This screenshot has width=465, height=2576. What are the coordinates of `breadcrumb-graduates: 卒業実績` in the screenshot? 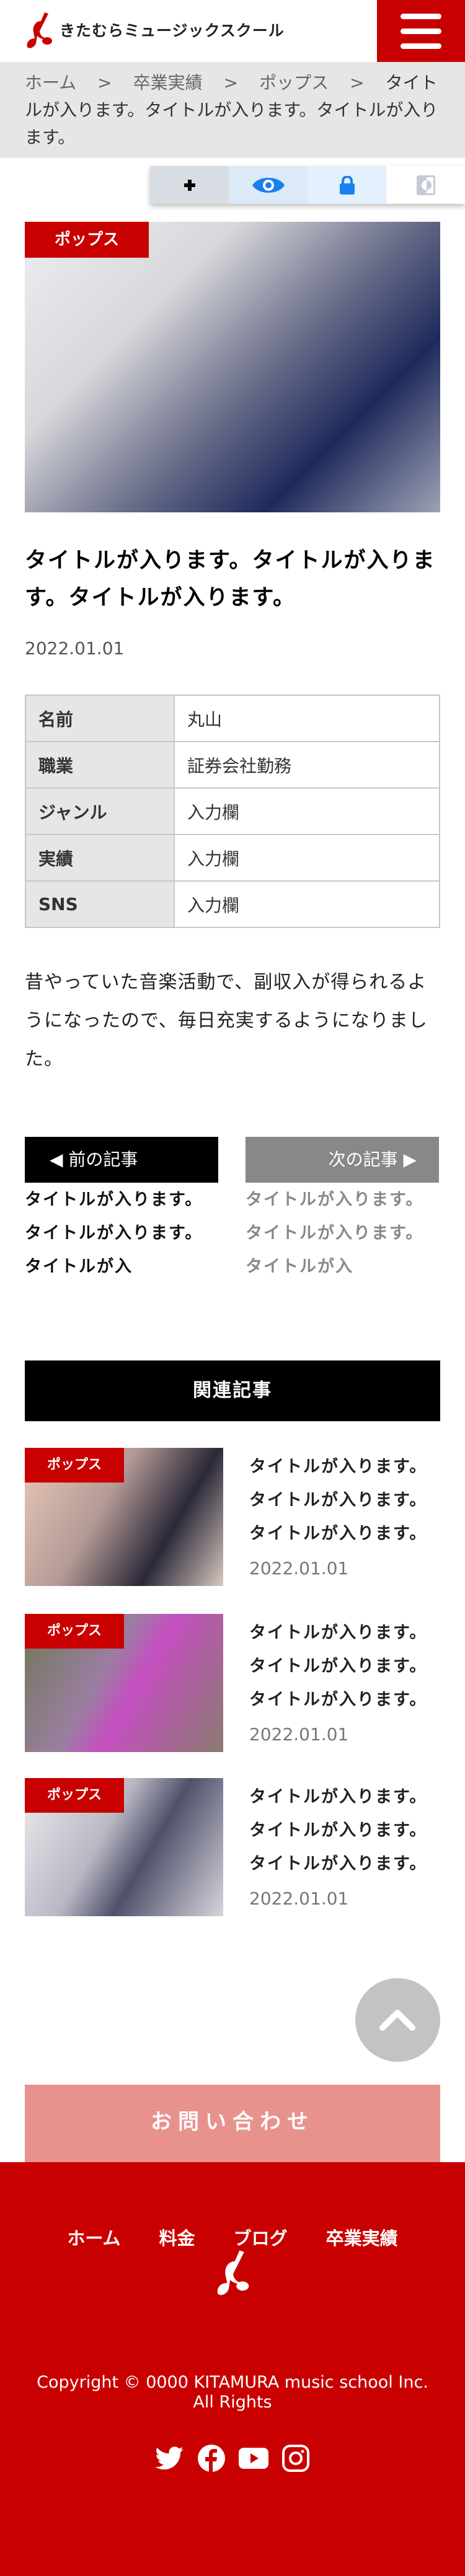 It's located at (168, 82).